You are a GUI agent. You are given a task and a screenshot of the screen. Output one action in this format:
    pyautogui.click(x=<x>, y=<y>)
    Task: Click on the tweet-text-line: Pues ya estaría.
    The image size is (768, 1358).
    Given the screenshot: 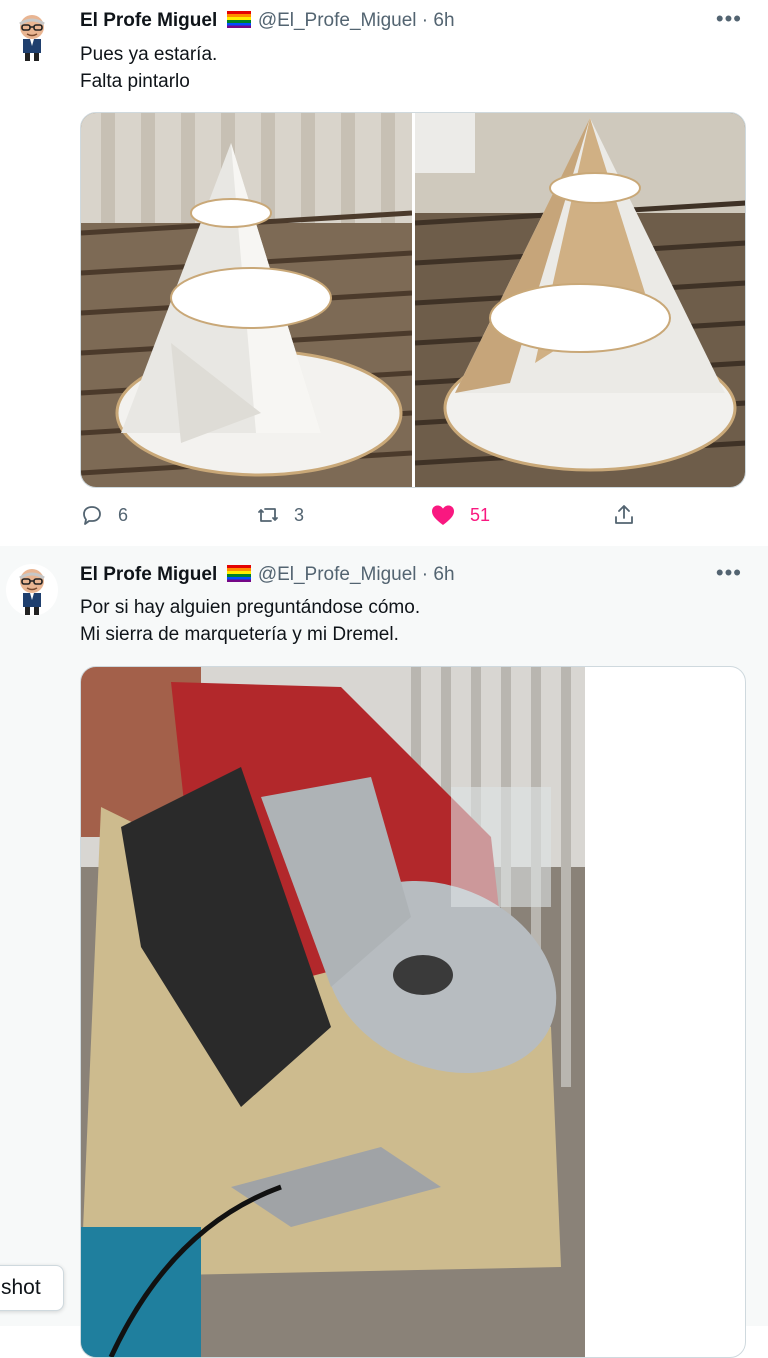 What is the action you would take?
    pyautogui.click(x=149, y=54)
    